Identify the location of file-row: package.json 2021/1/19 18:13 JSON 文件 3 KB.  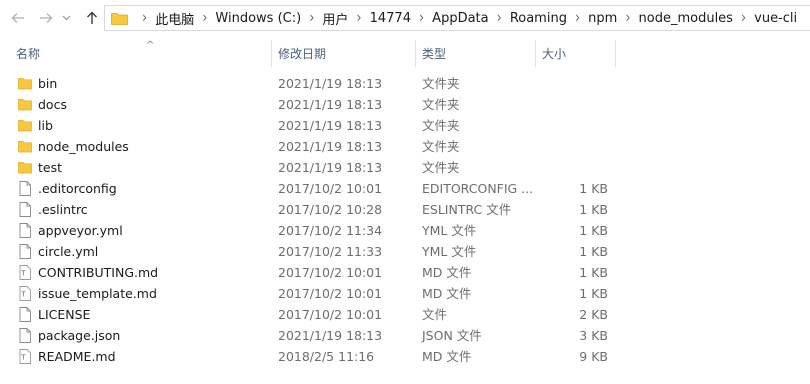
(405, 335).